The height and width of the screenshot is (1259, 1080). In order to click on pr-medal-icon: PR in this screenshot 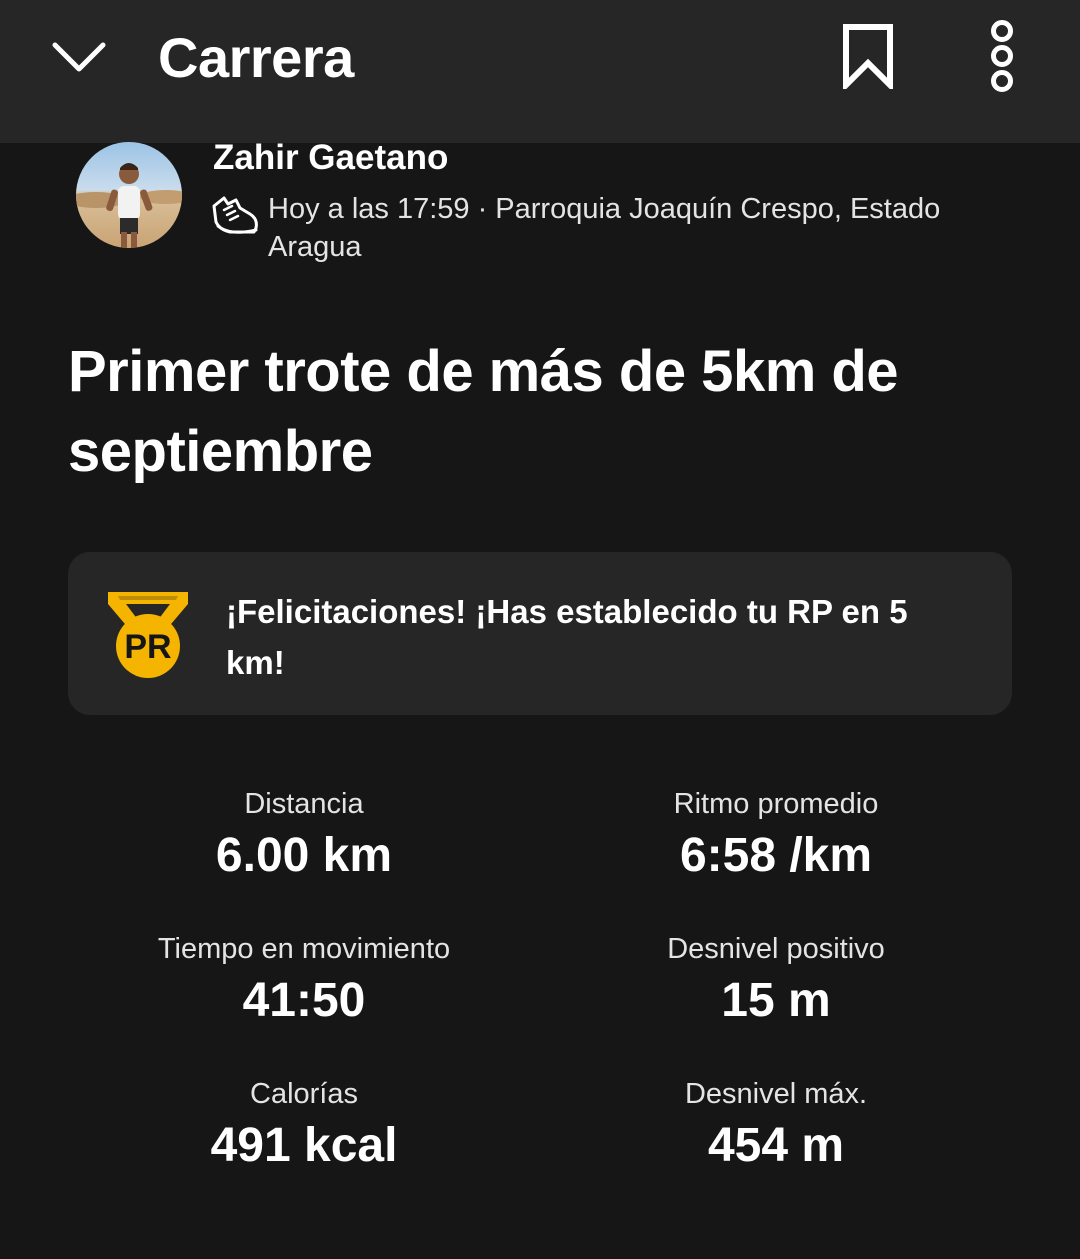, I will do `click(148, 635)`.